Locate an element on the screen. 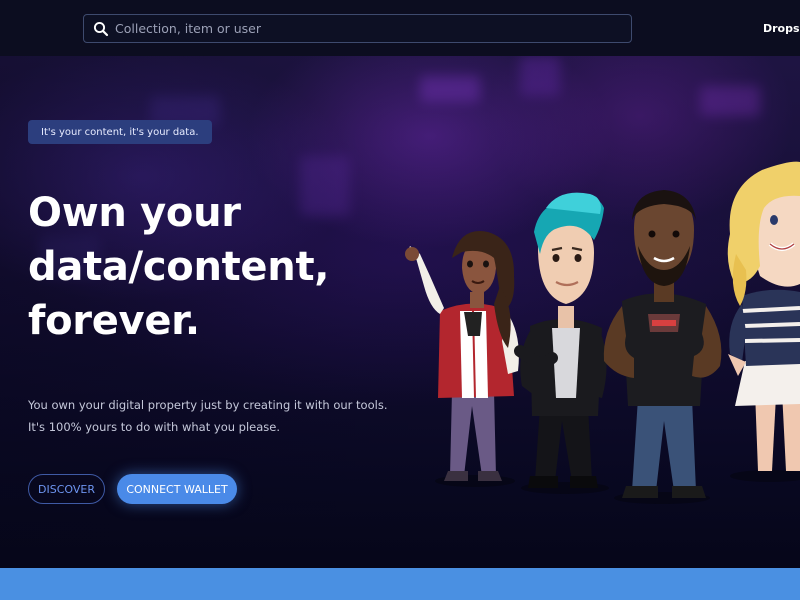 This screenshot has height=600, width=800. hero-tag-pill: It's your content, it's your data. is located at coordinates (120, 132).